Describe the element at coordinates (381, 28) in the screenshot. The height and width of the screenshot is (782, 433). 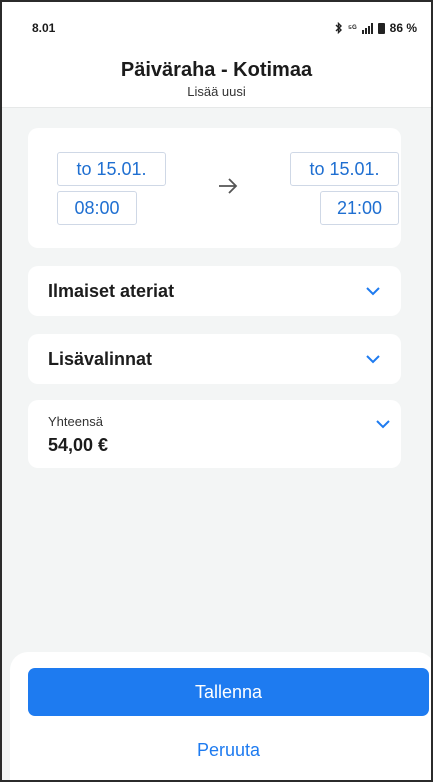
I see `battery-icon` at that location.